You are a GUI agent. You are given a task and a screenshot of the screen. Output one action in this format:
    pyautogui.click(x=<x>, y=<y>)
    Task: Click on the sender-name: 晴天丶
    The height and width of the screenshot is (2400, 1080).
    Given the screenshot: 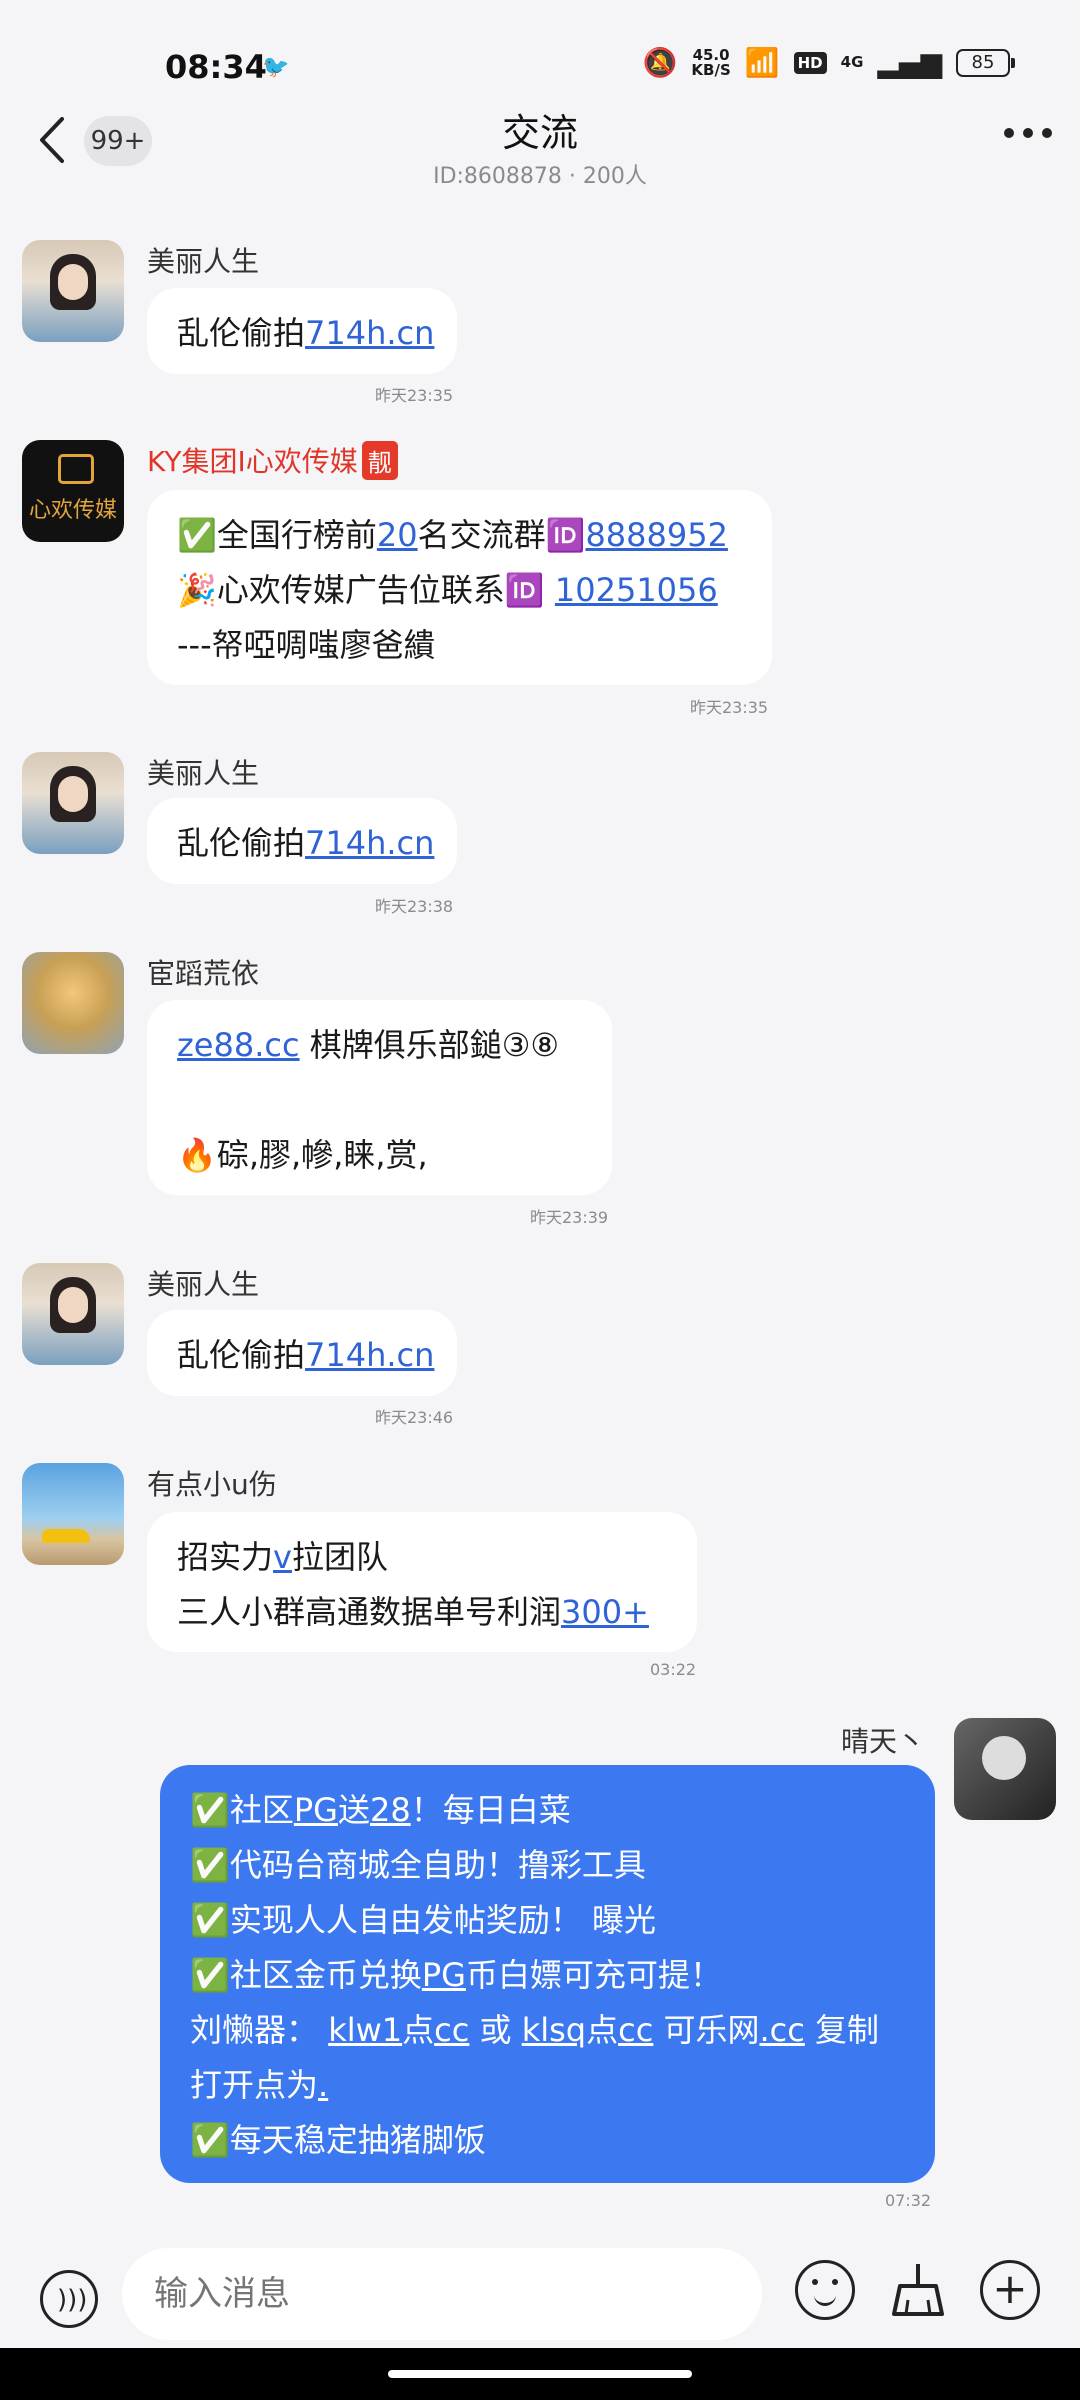 What is the action you would take?
    pyautogui.click(x=883, y=1740)
    